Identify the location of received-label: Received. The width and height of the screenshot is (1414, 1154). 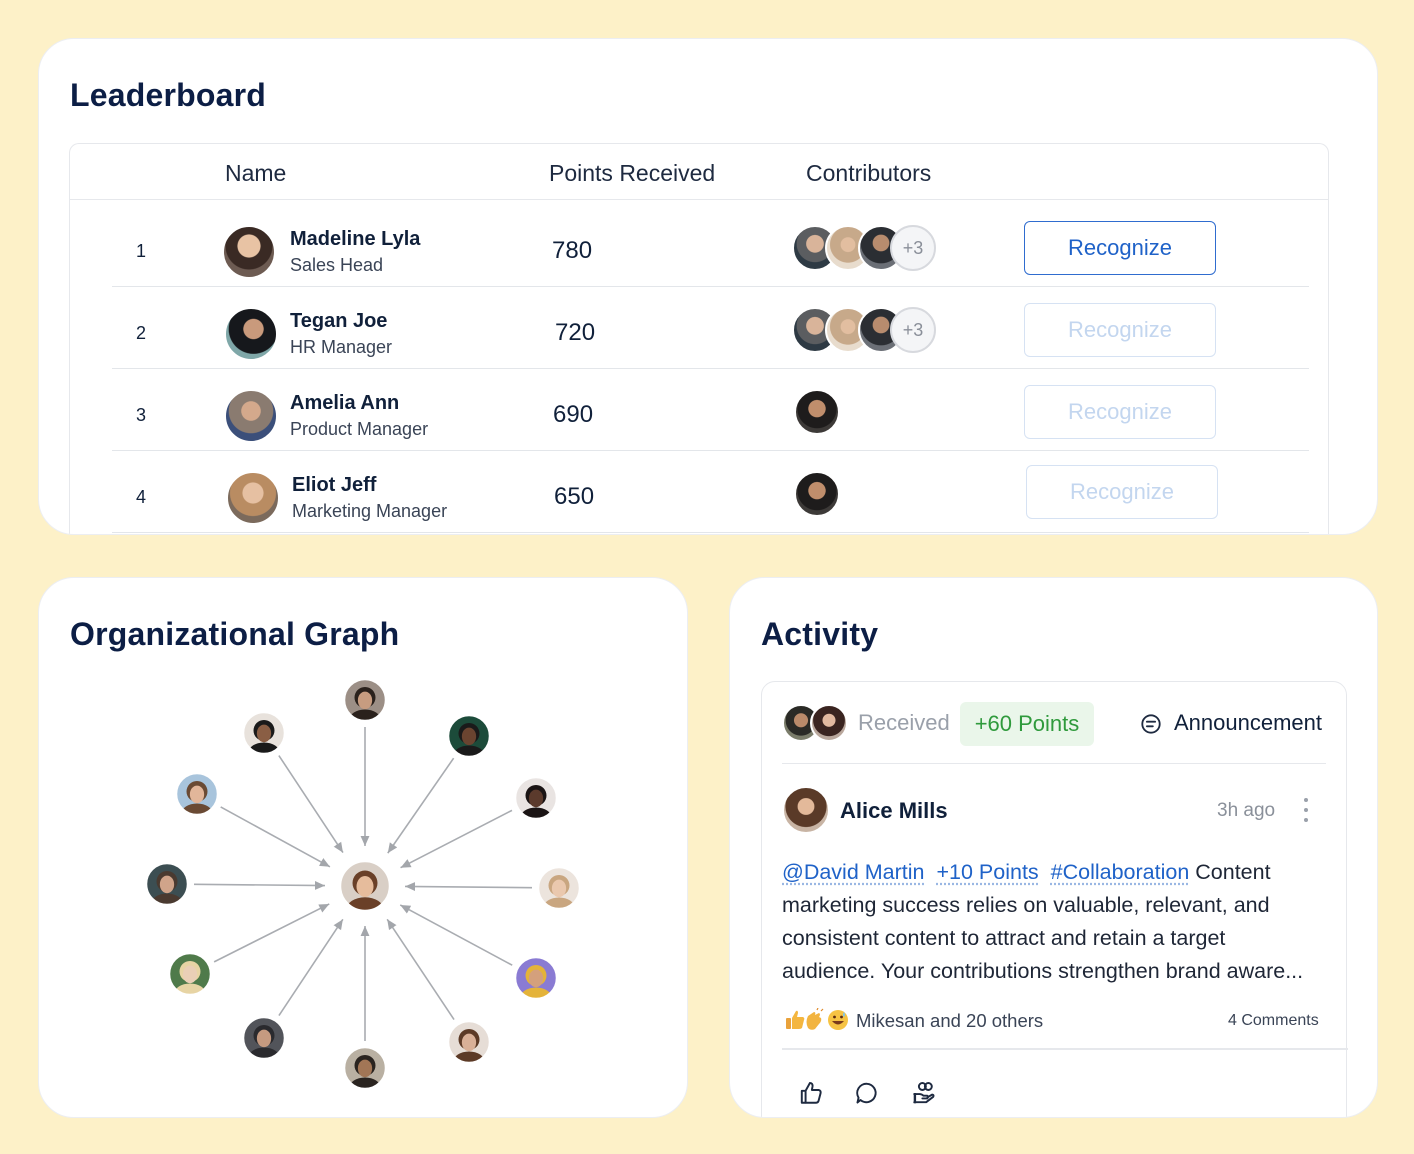
(904, 722).